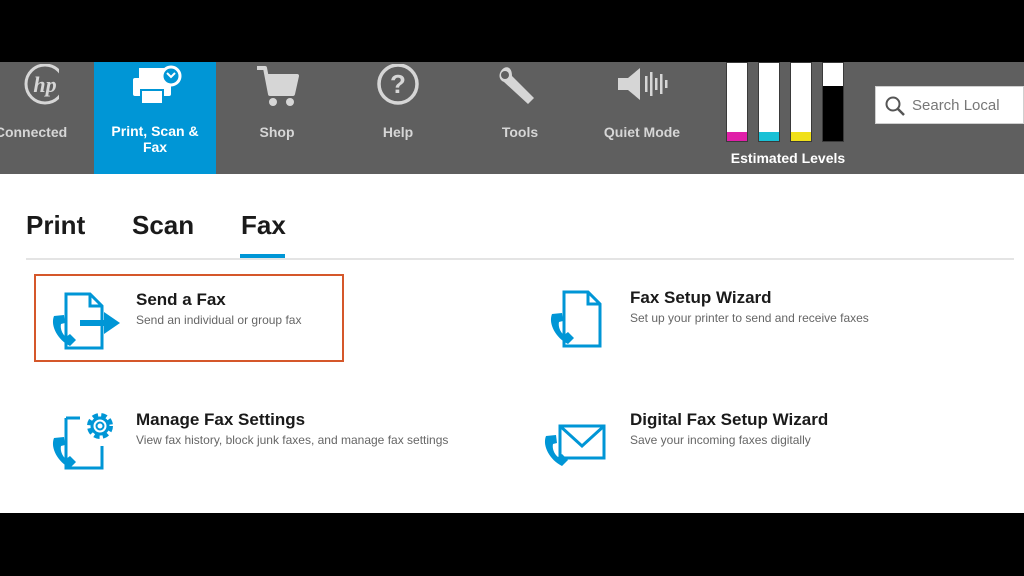 The width and height of the screenshot is (1024, 576). Describe the element at coordinates (82, 441) in the screenshot. I see `manage-fax-settings-icon` at that location.